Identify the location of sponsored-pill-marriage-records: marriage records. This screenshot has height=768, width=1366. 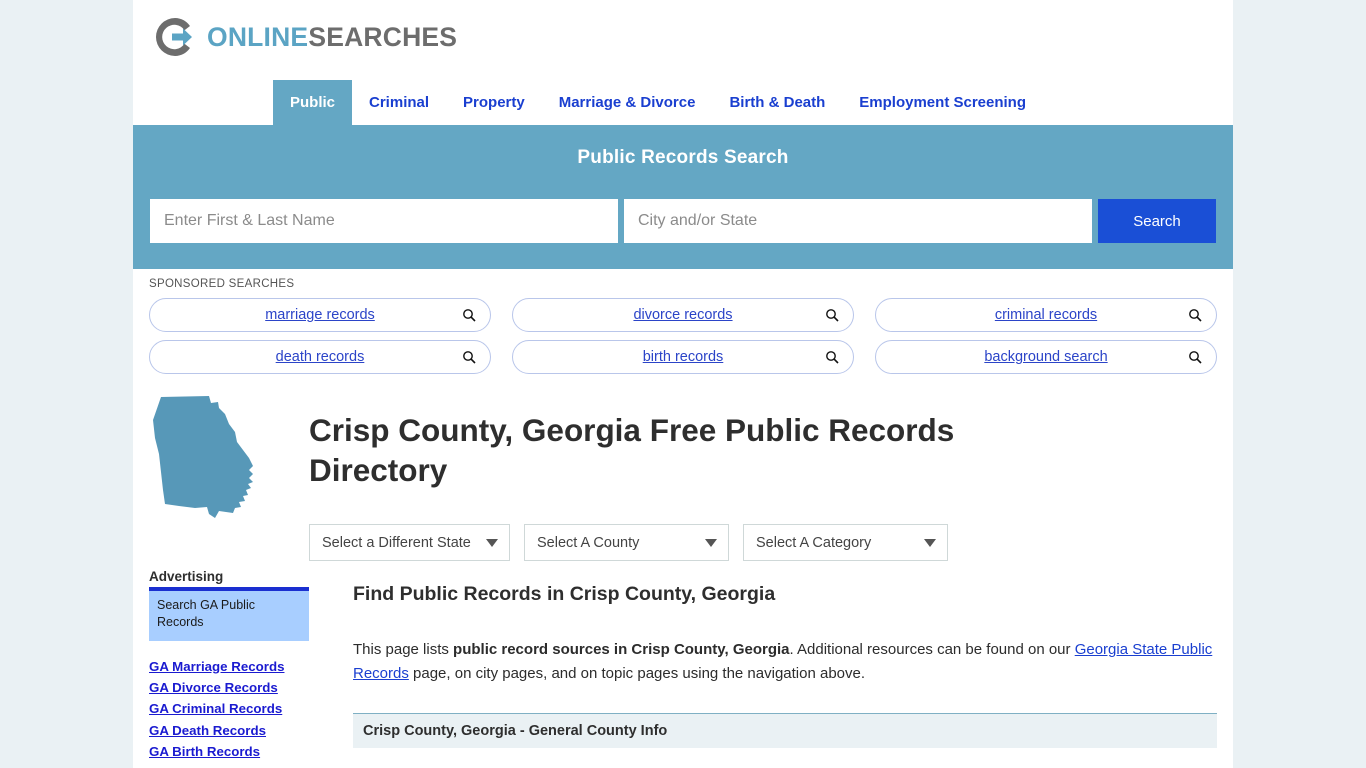
(320, 315).